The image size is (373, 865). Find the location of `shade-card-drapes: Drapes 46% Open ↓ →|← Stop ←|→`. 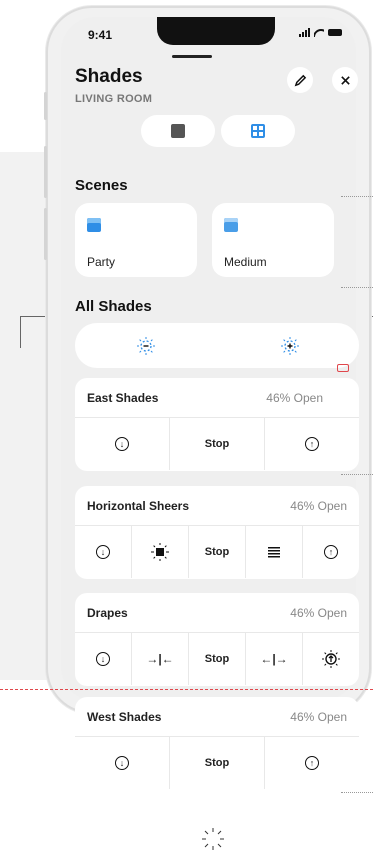

shade-card-drapes: Drapes 46% Open ↓ →|← Stop ←|→ is located at coordinates (217, 639).